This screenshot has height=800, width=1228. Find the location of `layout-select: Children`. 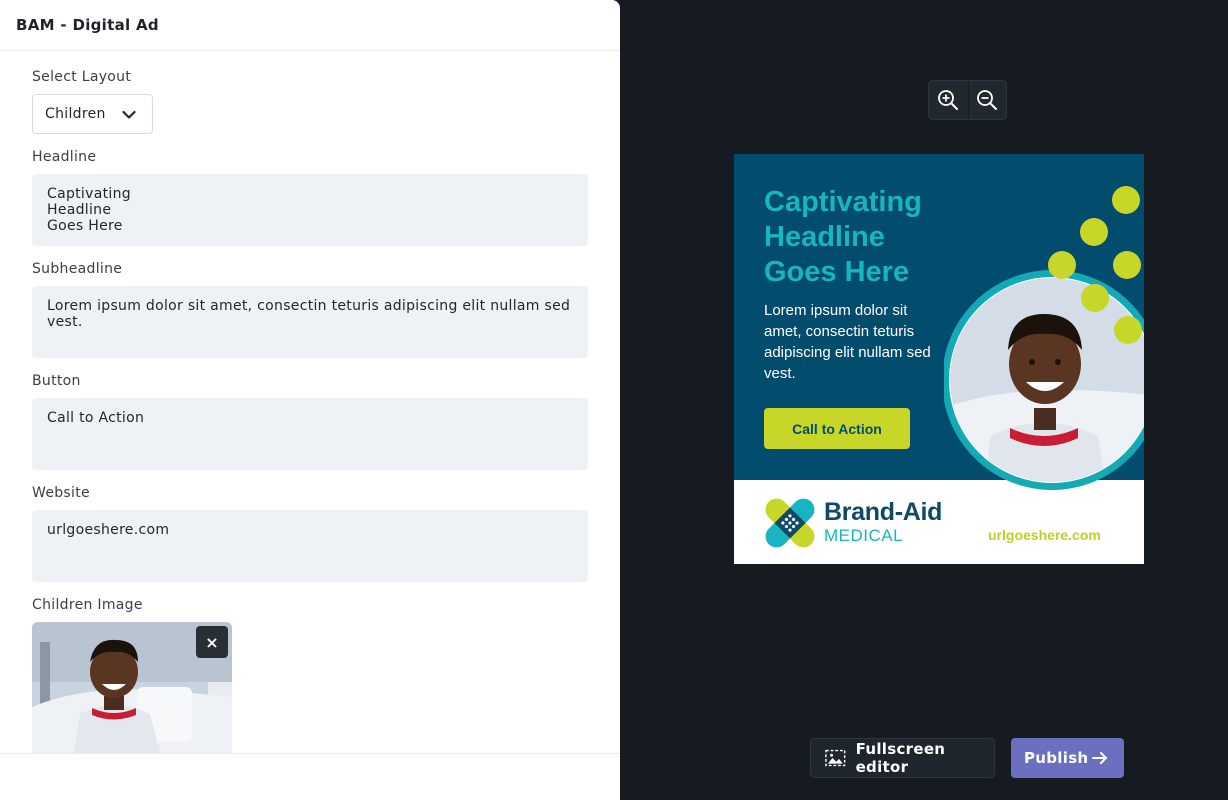

layout-select: Children is located at coordinates (92, 114).